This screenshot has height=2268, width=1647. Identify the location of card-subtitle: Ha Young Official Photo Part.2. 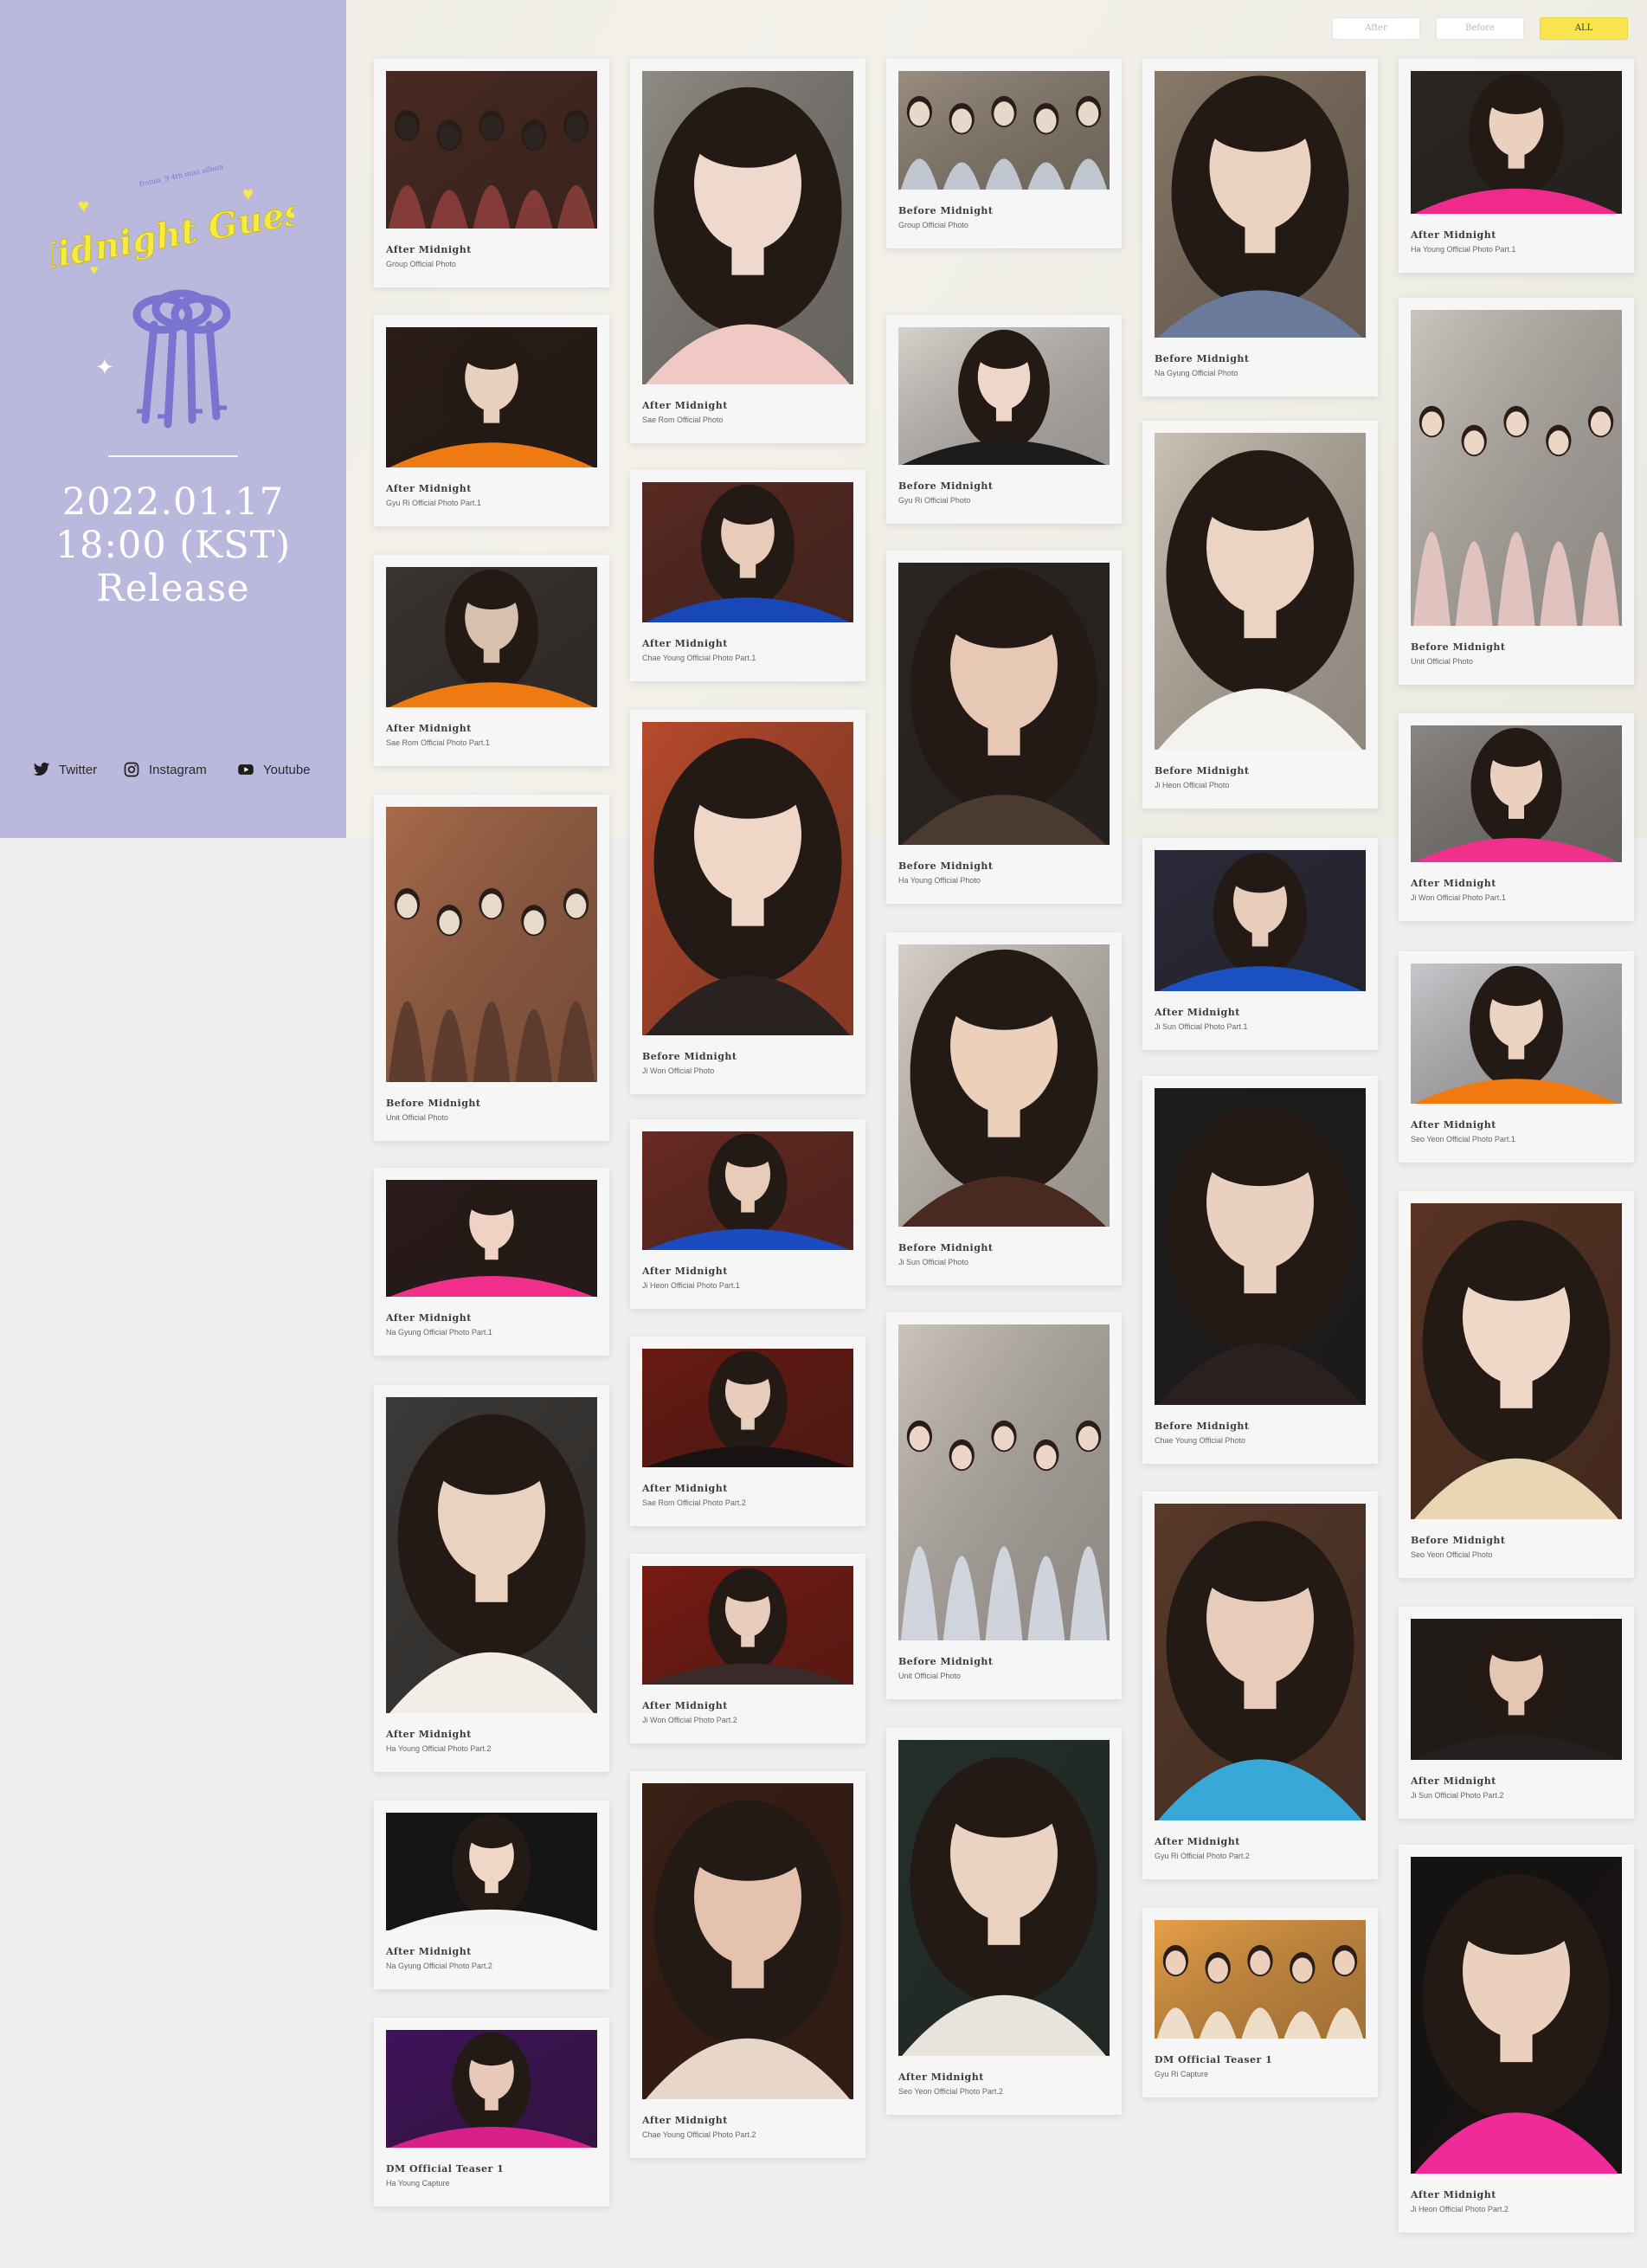
(439, 1748).